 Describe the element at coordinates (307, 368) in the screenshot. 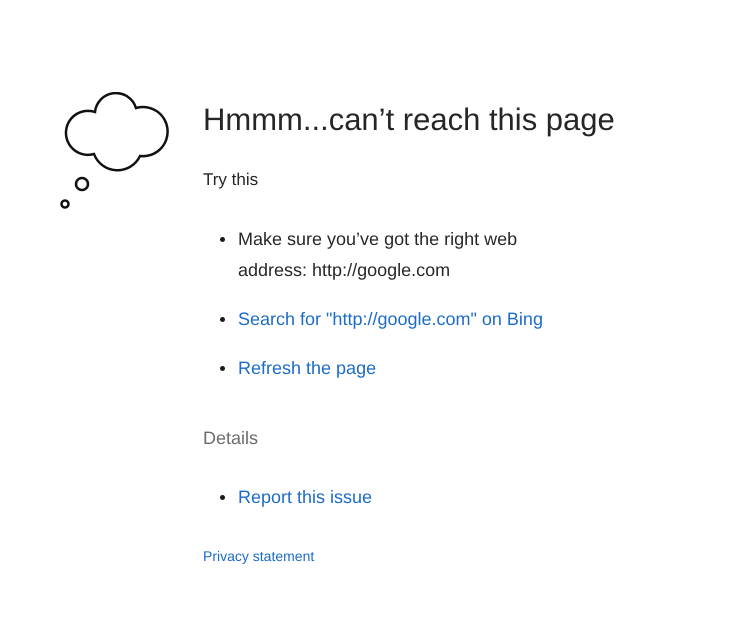

I see `link: Refresh the page` at that location.